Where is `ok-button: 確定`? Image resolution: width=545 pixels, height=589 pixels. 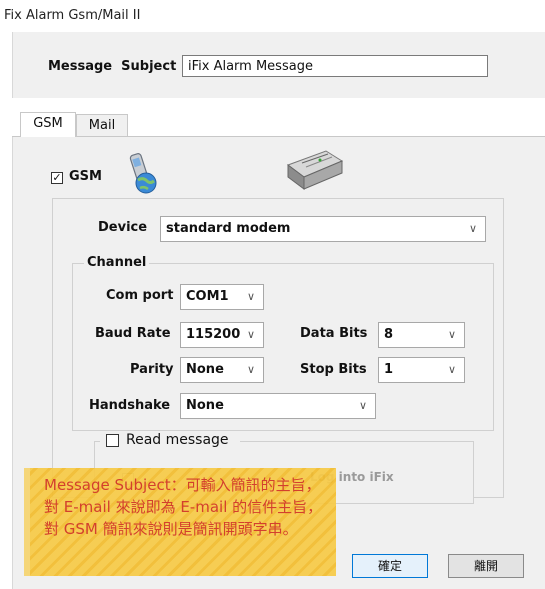 ok-button: 確定 is located at coordinates (390, 566).